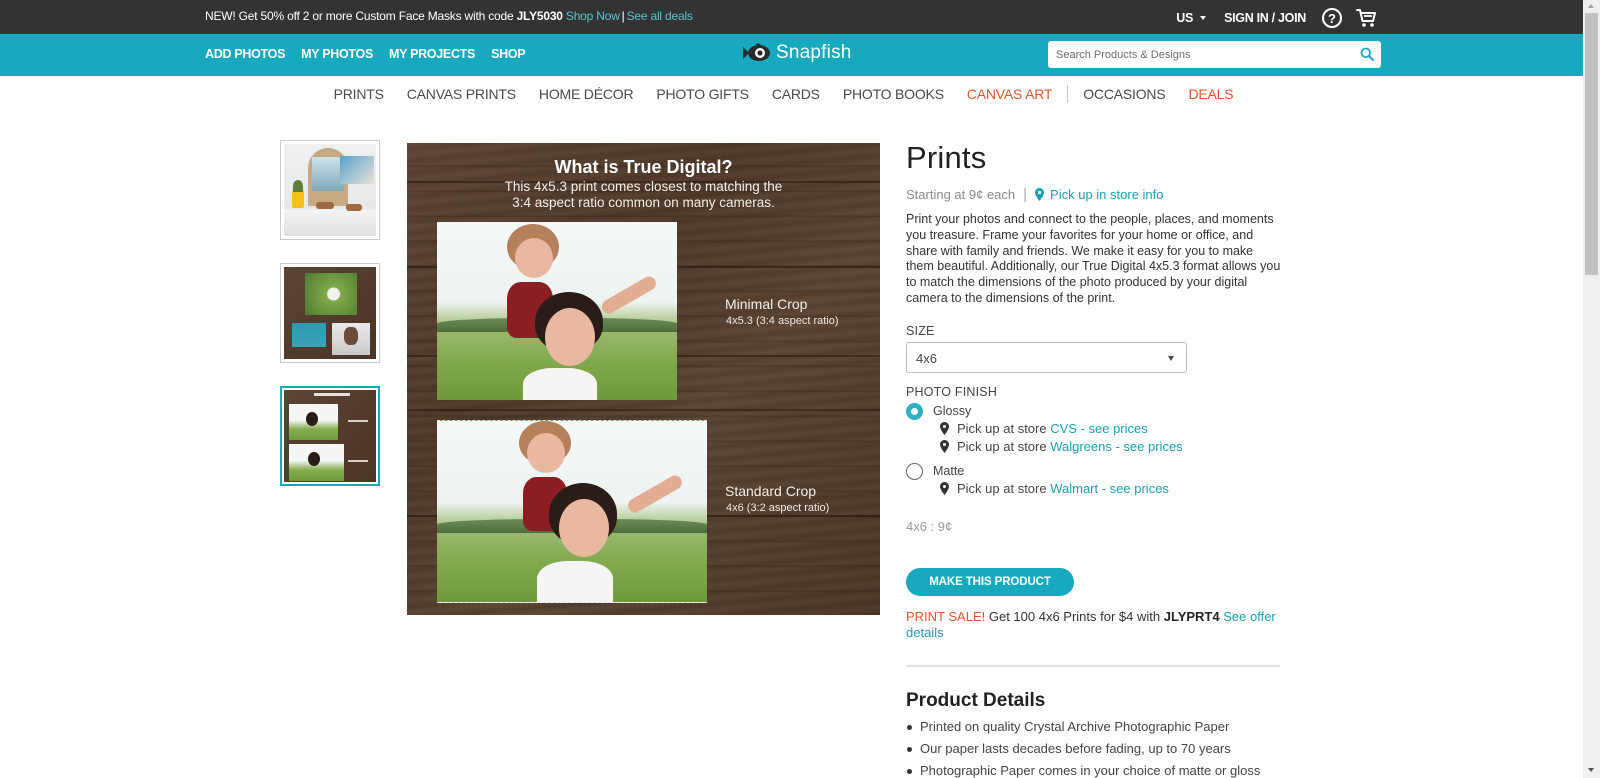 The height and width of the screenshot is (778, 1600). I want to click on category-prints: PRINTS, so click(359, 94).